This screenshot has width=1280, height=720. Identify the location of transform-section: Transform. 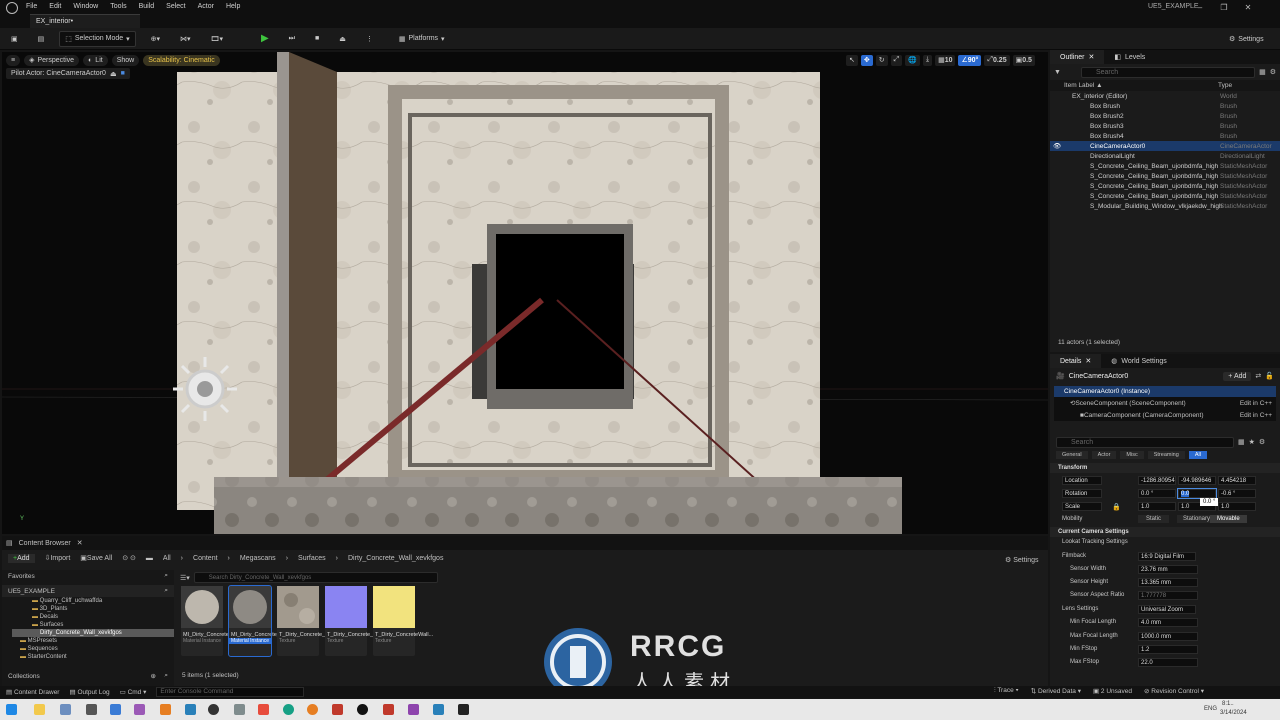
(1165, 468).